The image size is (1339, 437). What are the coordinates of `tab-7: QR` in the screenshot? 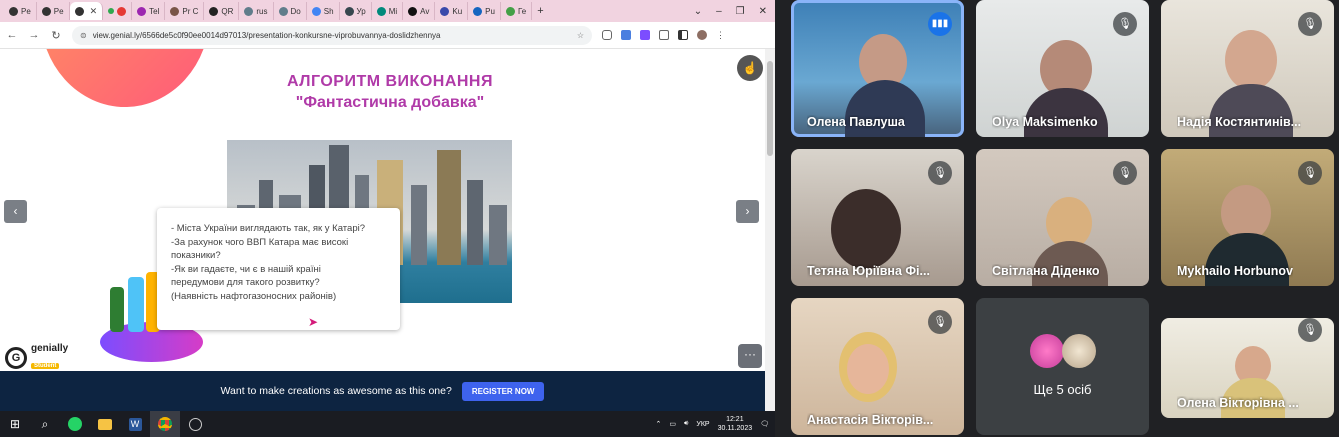 It's located at (222, 11).